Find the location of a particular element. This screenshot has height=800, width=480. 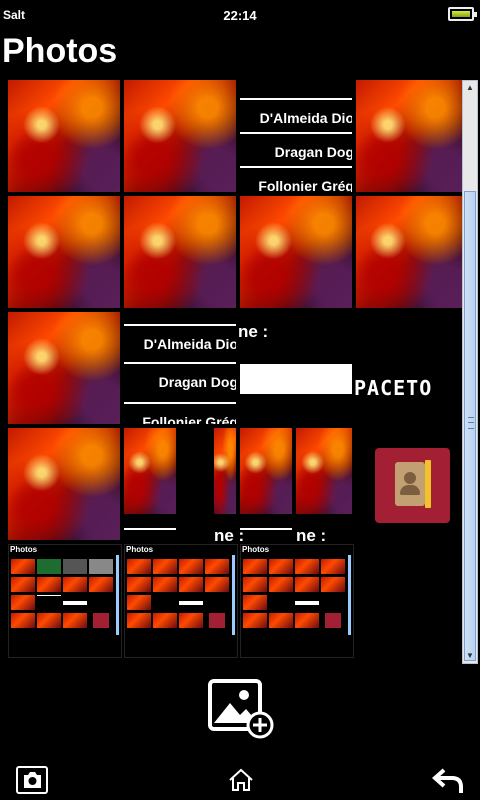

clock: 22:14 is located at coordinates (240, 15).